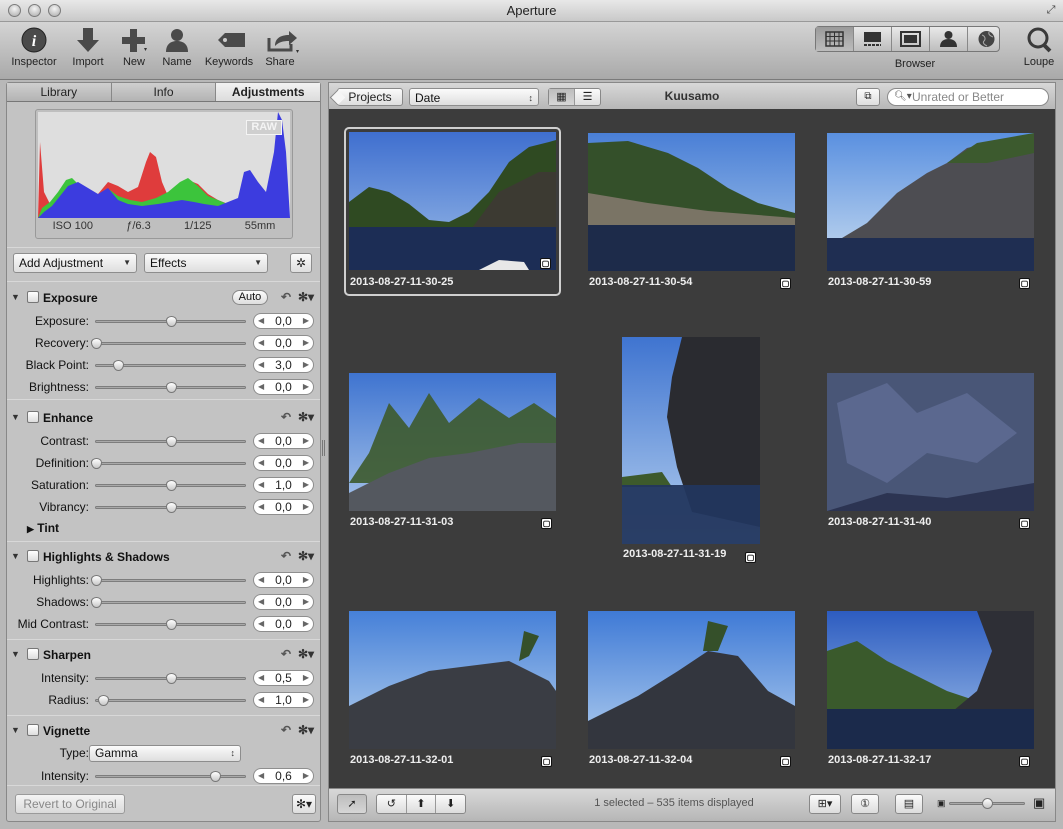 The image size is (1063, 829). What do you see at coordinates (43, 528) in the screenshot?
I see `tint-disclosure: ▶ Tint` at bounding box center [43, 528].